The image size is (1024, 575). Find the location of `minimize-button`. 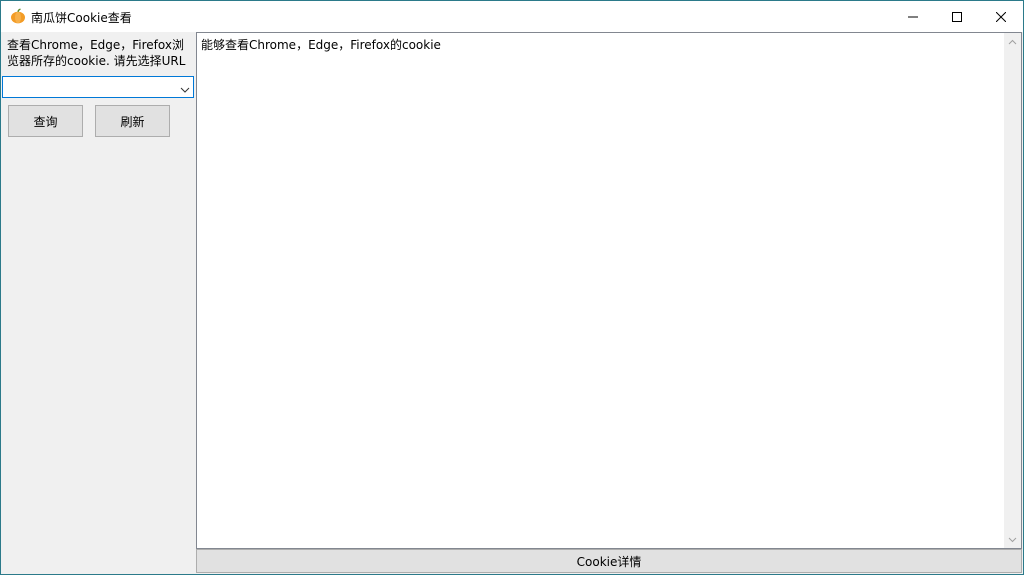

minimize-button is located at coordinates (913, 16).